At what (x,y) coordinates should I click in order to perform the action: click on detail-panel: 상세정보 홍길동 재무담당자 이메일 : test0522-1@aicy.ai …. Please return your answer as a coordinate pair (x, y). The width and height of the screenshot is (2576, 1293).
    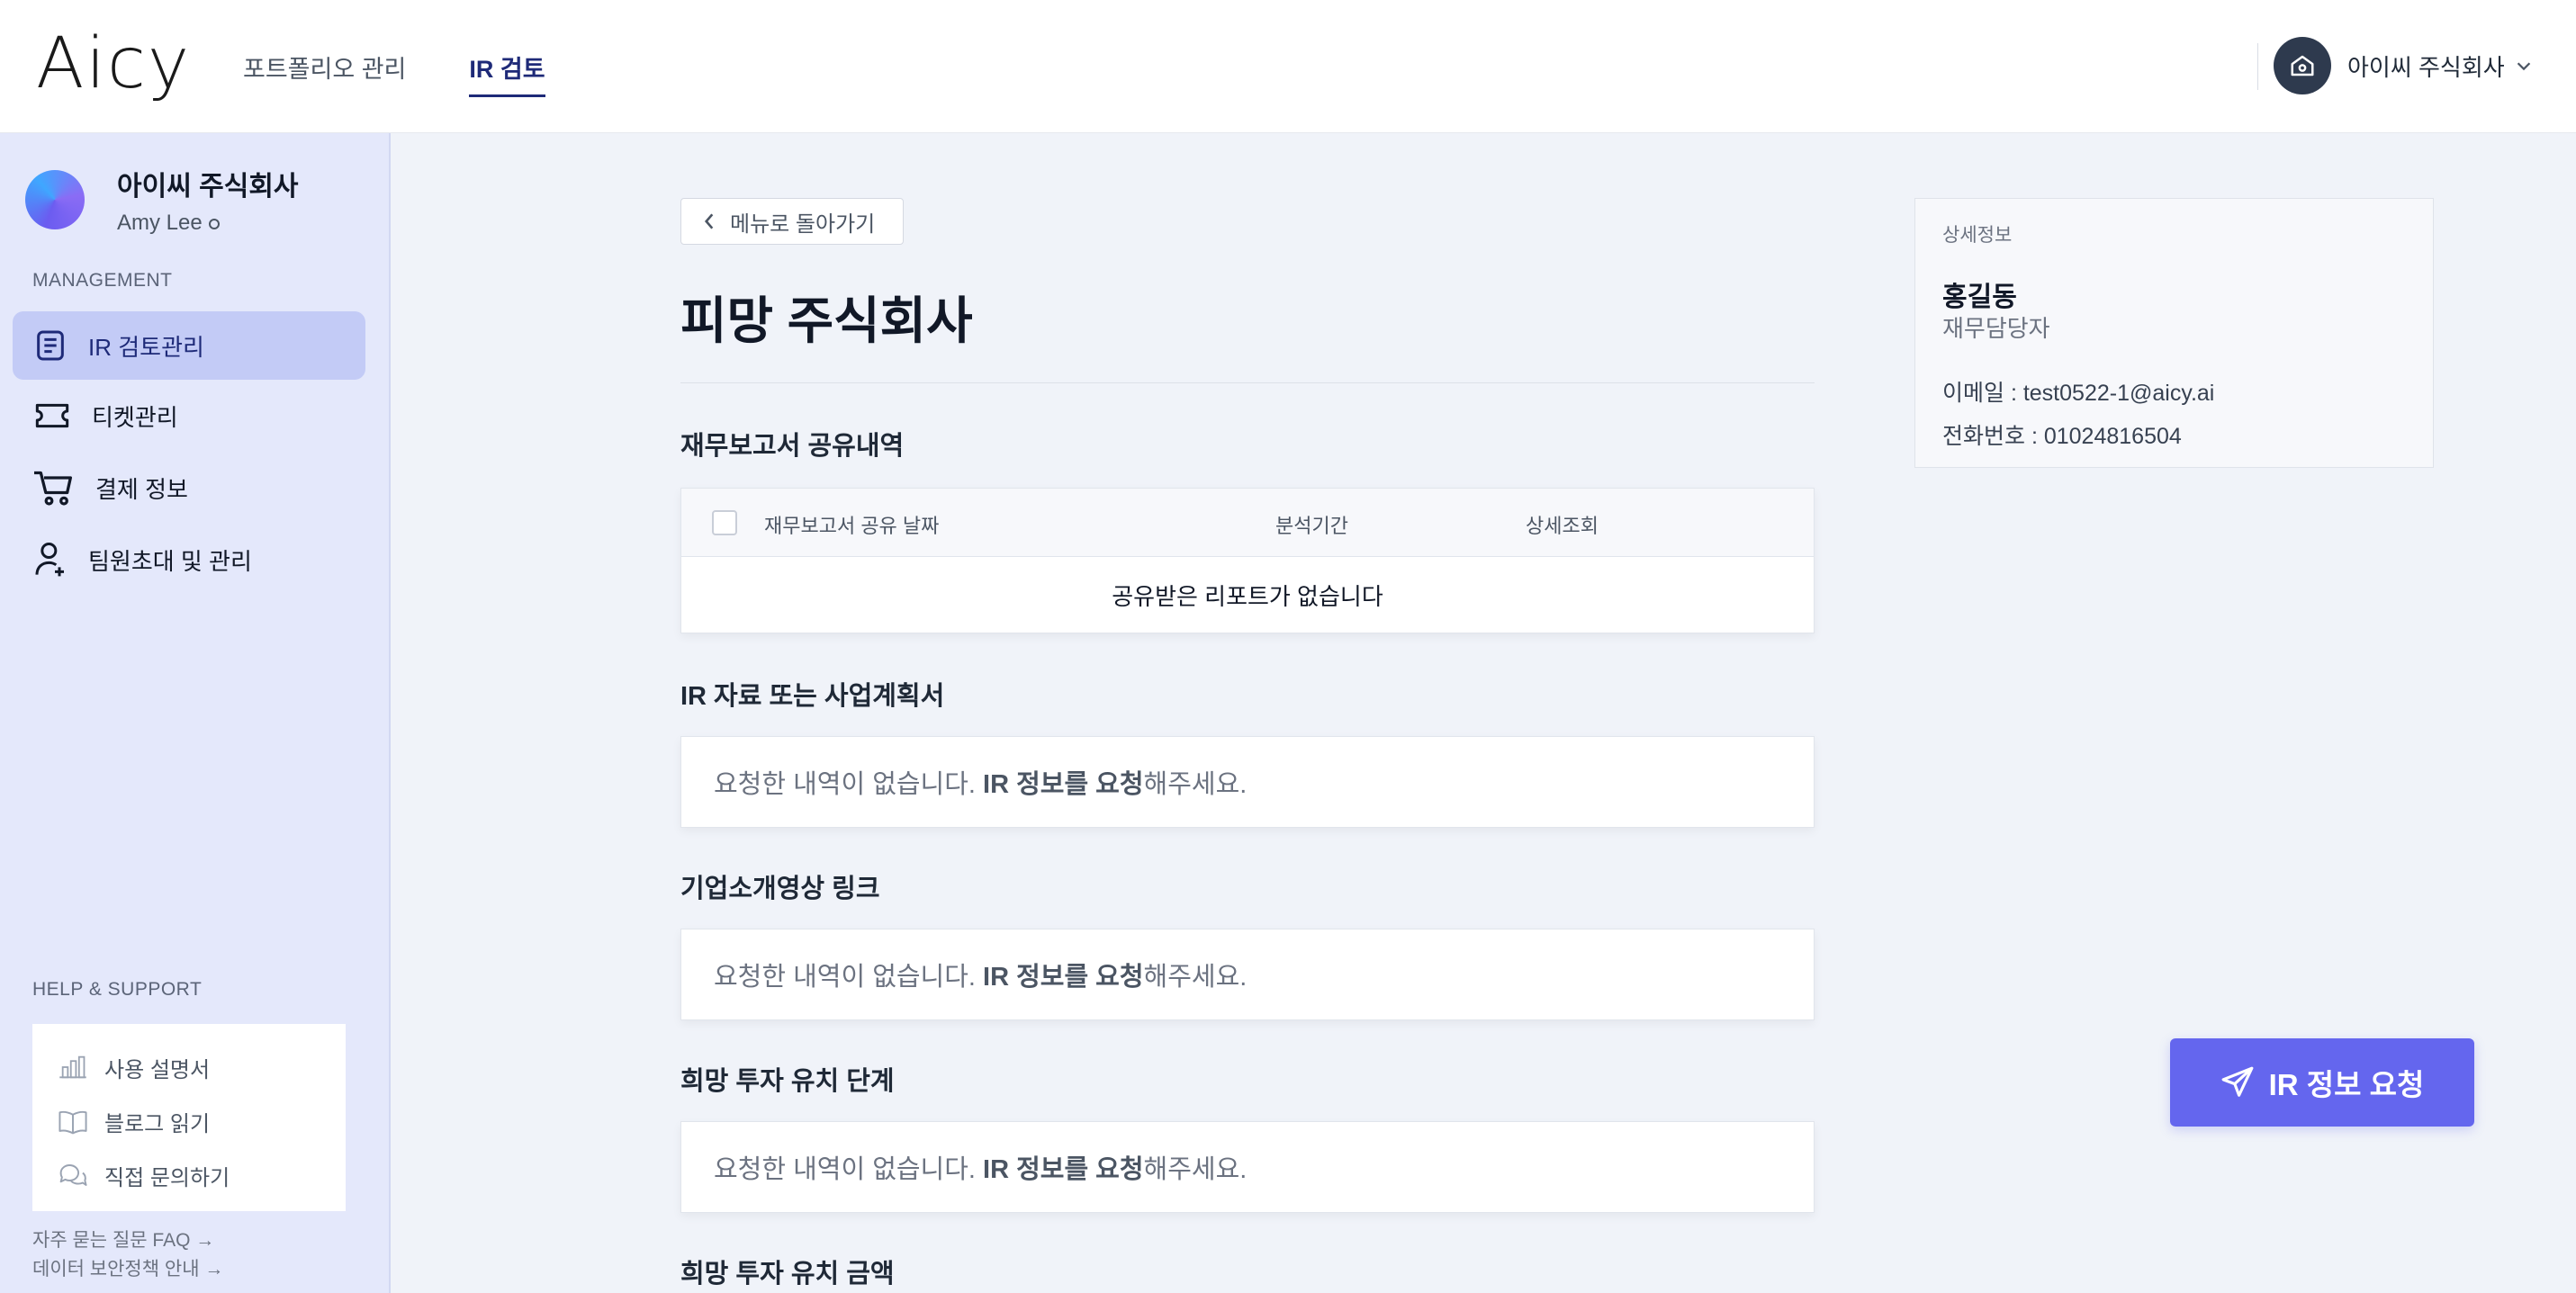
    Looking at the image, I should click on (2174, 333).